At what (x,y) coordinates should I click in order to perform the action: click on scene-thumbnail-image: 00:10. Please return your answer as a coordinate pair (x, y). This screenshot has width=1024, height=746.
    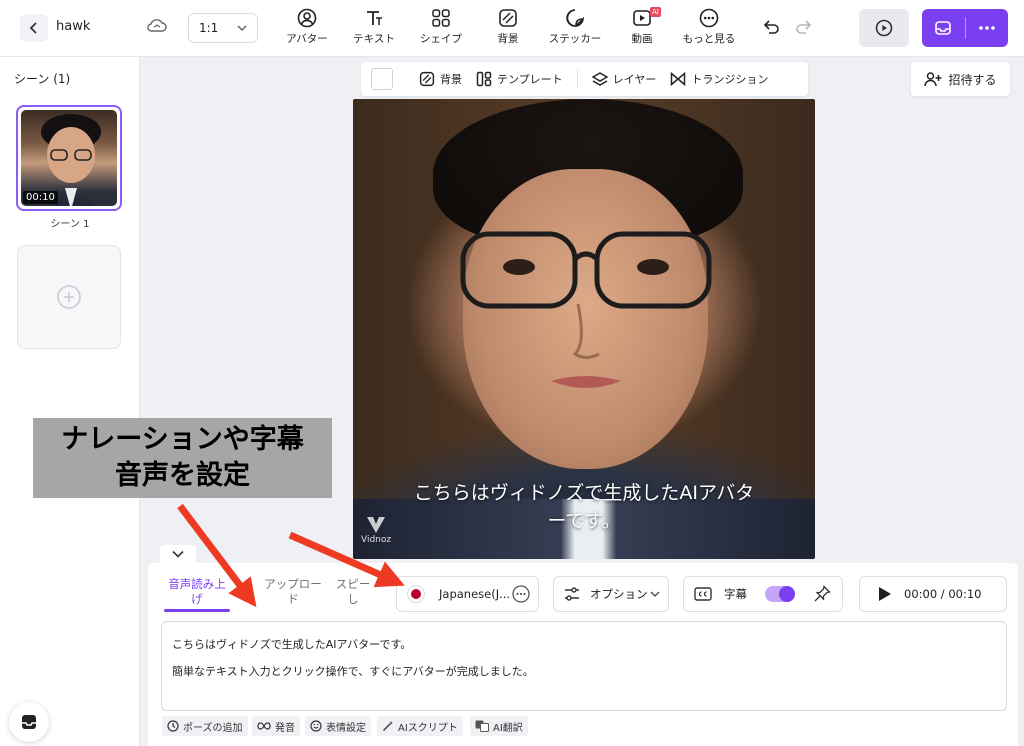
    Looking at the image, I should click on (69, 158).